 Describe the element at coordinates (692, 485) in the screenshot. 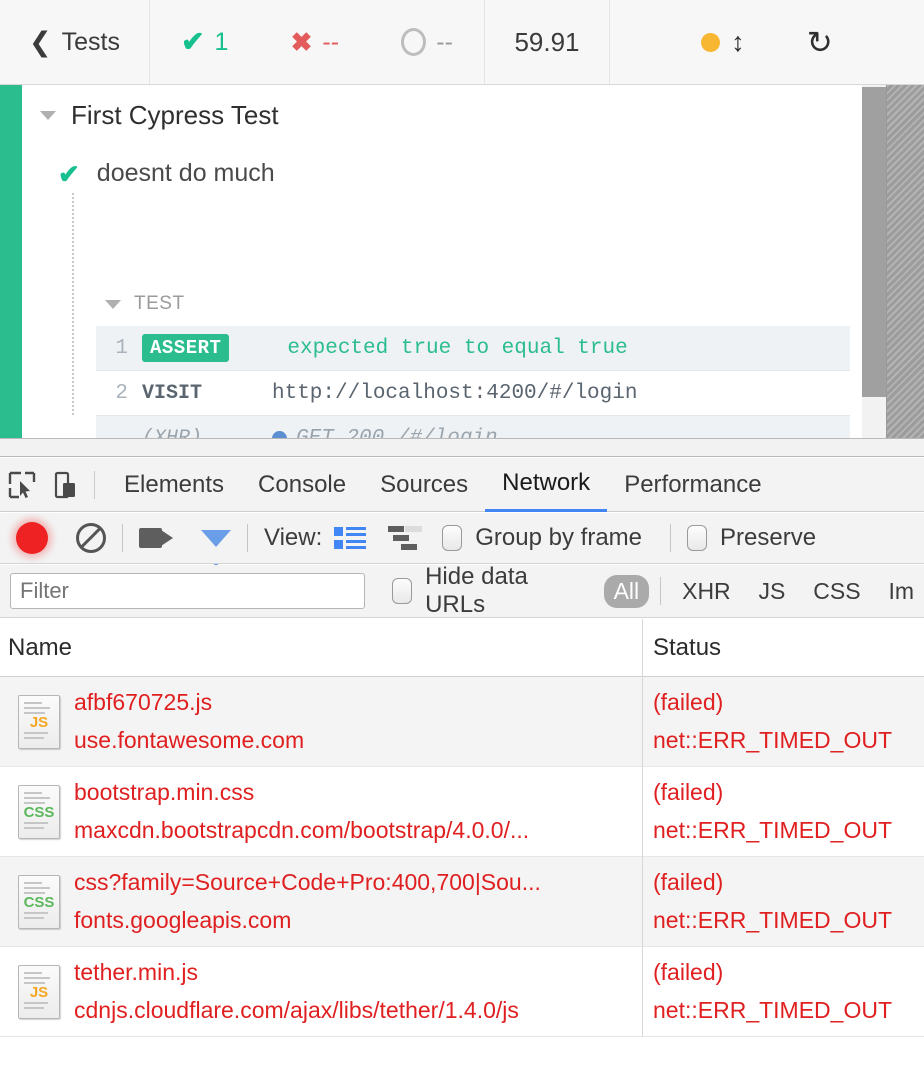

I see `tab-performance: Performance` at that location.